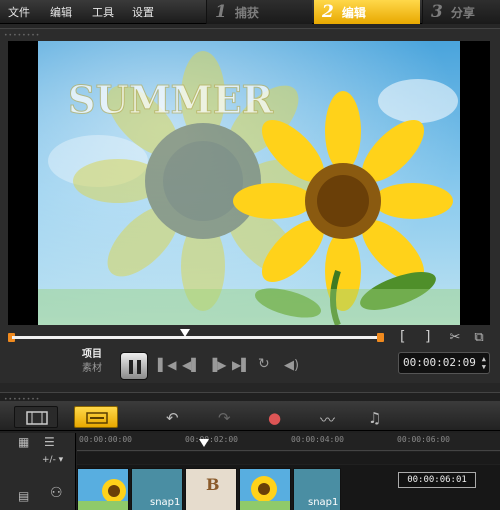 This screenshot has width=500, height=510. Describe the element at coordinates (437, 480) in the screenshot. I see `time-tooltip: 00:00:06:01` at that location.